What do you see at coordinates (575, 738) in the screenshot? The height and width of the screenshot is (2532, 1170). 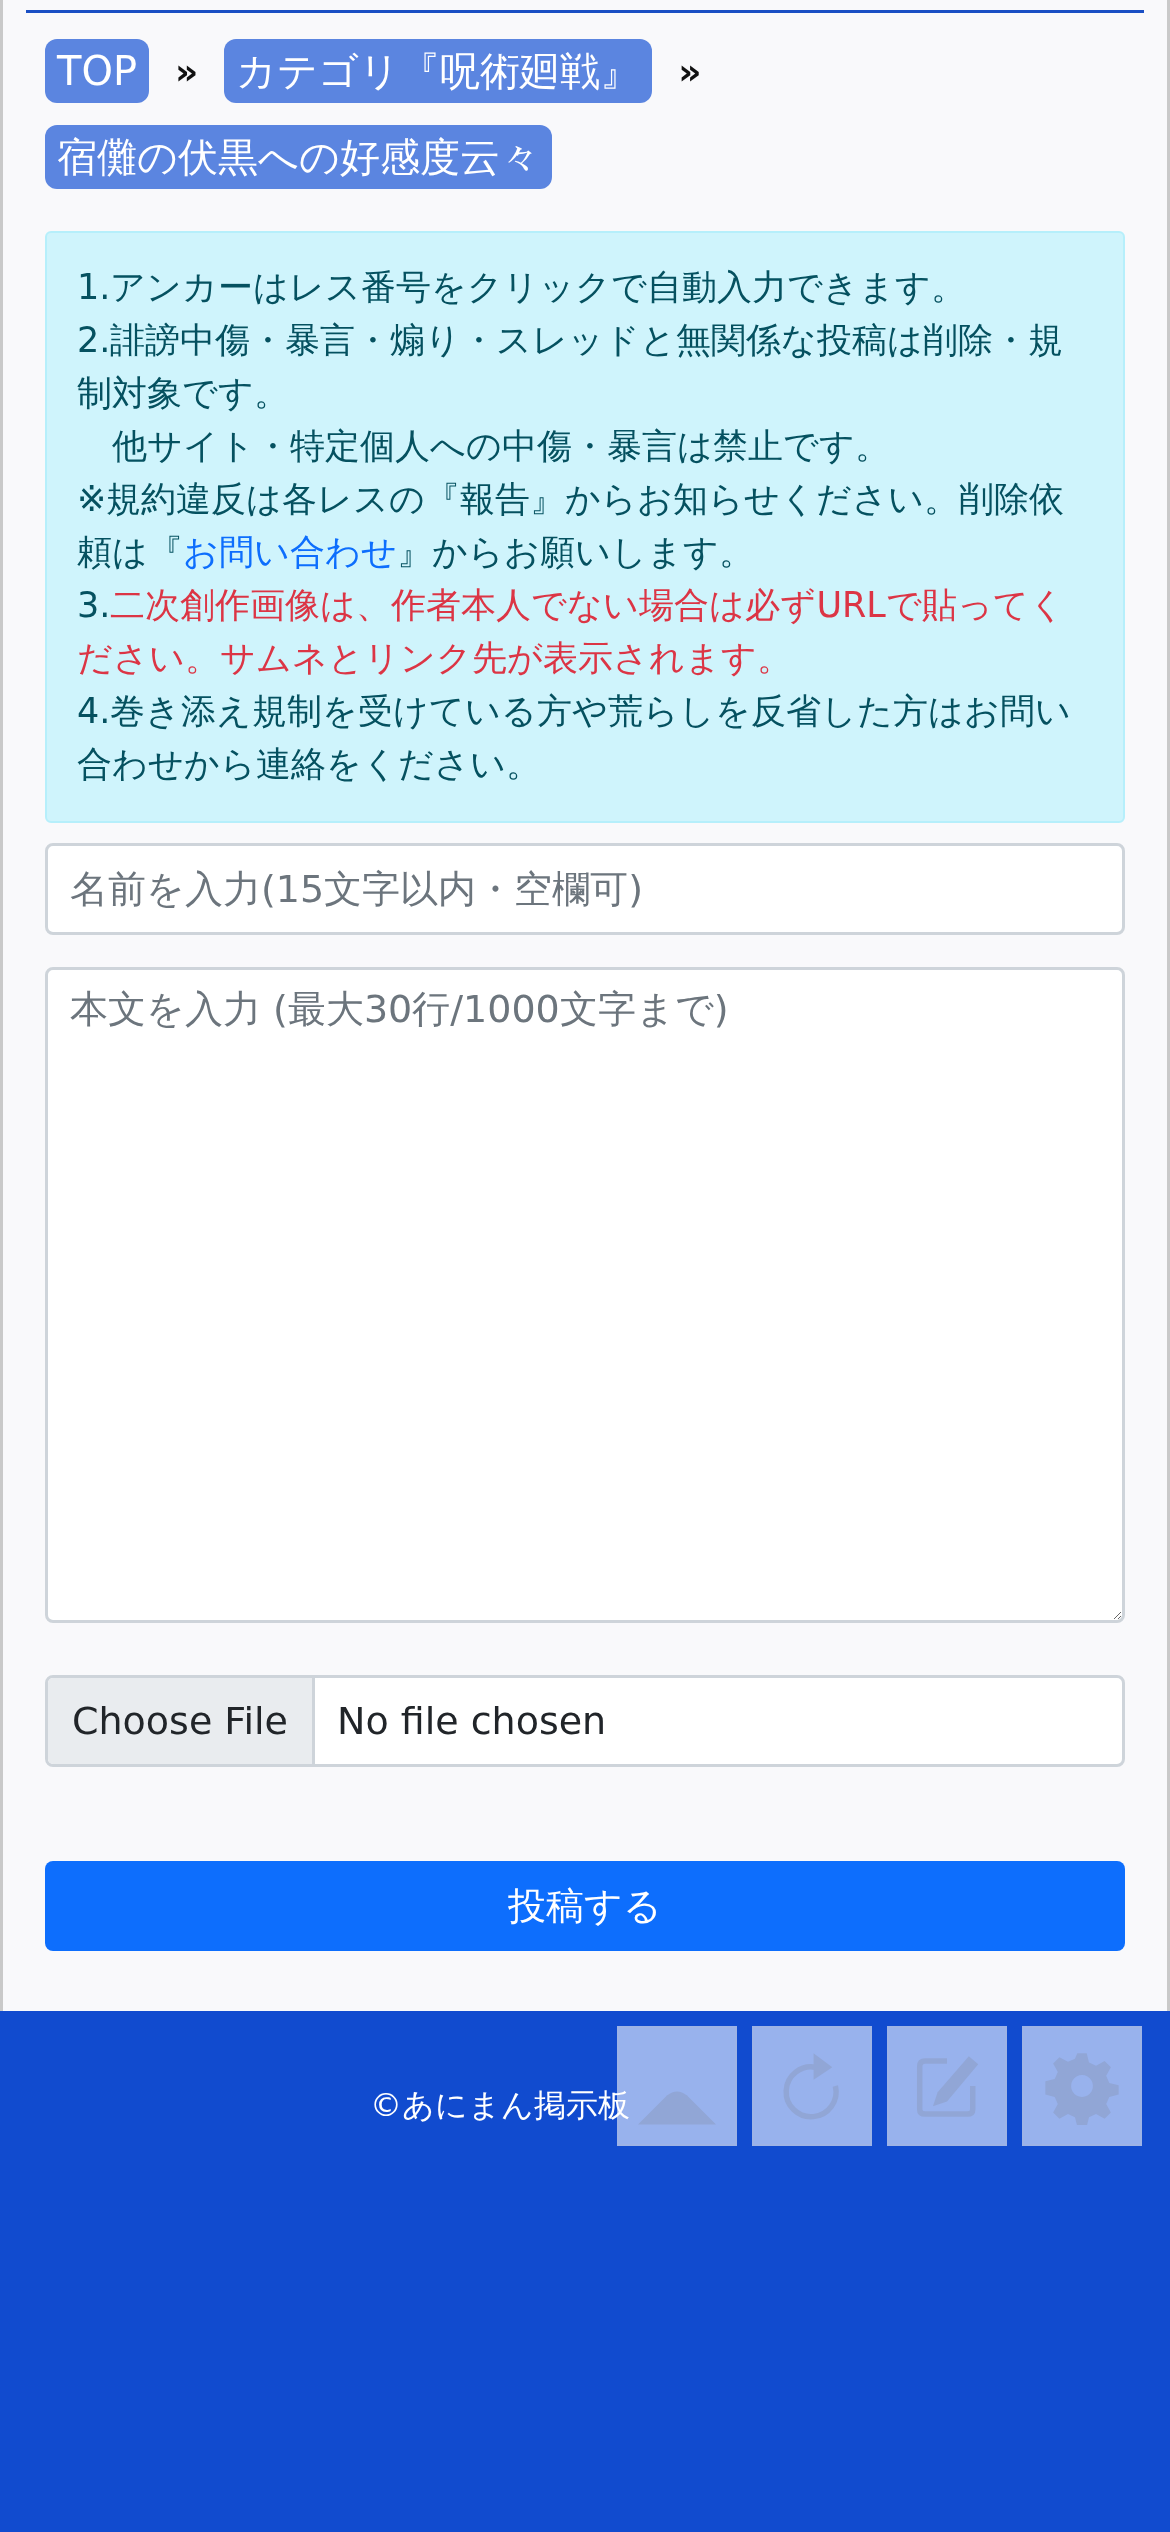 I see `notice-text: 4.巻き添え規制を受けている方や荒らしを反省した方はお問い合わせから連絡をください。` at bounding box center [575, 738].